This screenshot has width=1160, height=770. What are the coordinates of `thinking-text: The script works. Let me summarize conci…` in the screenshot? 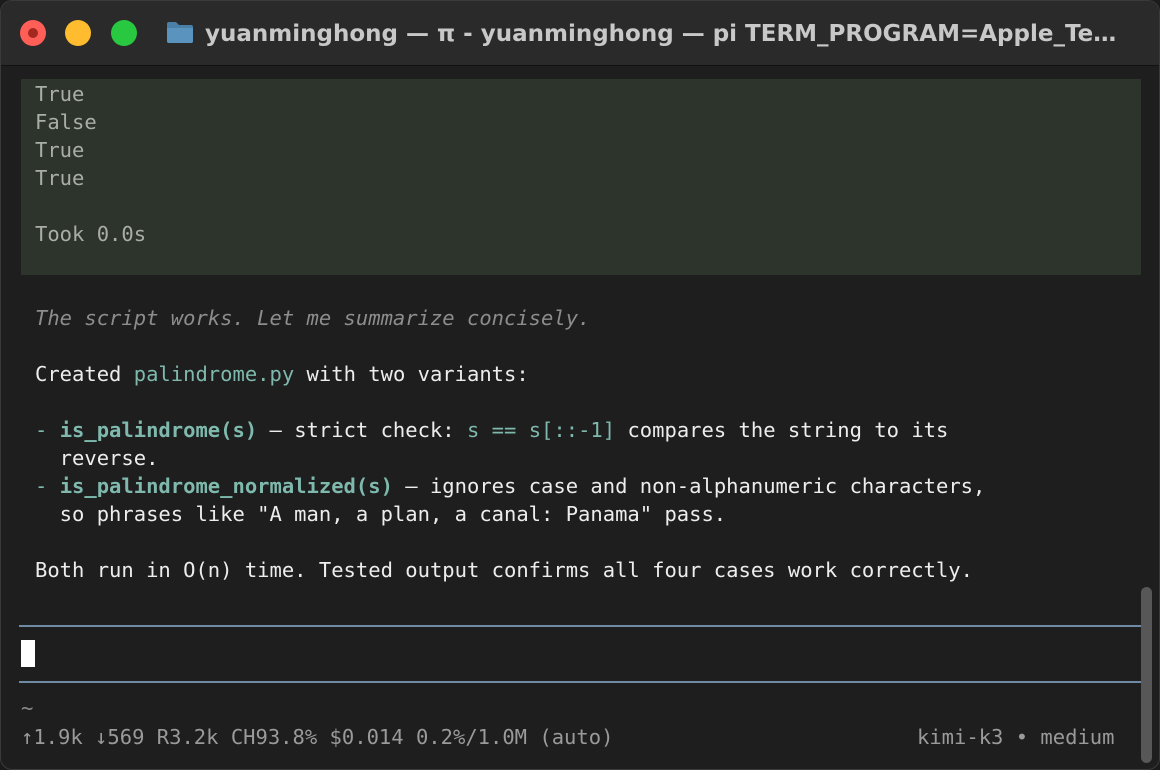 It's located at (313, 318).